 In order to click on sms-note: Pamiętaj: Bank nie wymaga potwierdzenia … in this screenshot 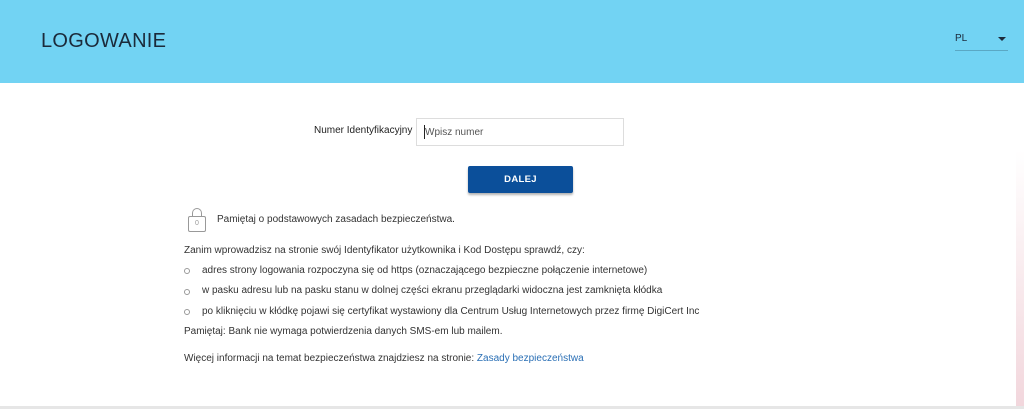, I will do `click(343, 331)`.